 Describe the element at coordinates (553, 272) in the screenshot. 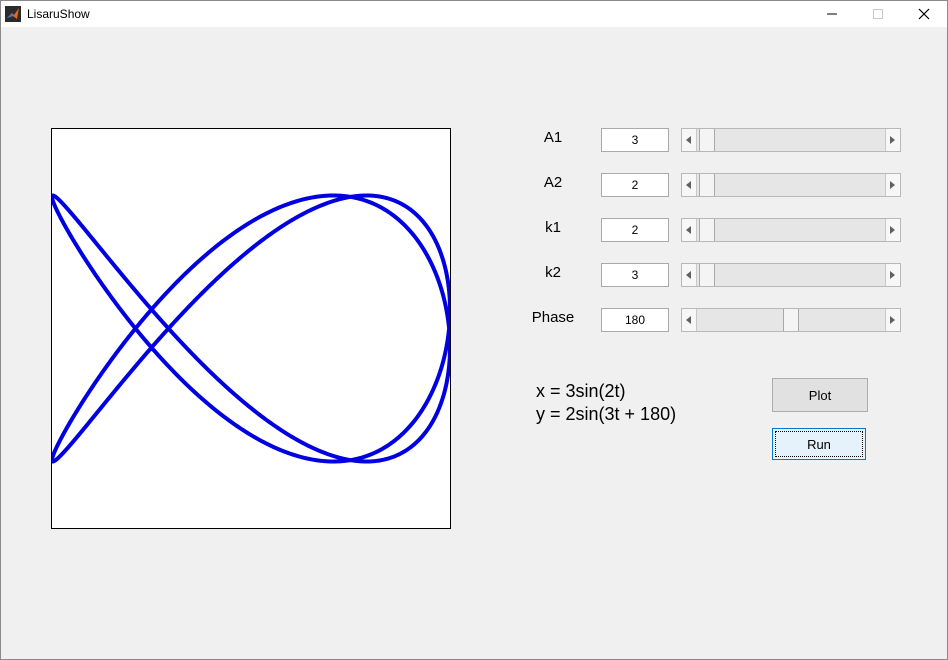

I see `label-k2: k2` at that location.